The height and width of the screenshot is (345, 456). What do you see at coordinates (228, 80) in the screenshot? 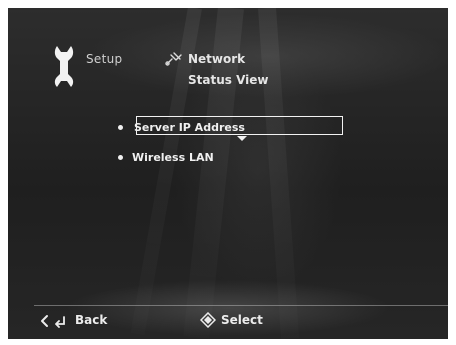
I see `page-title: Status View` at bounding box center [228, 80].